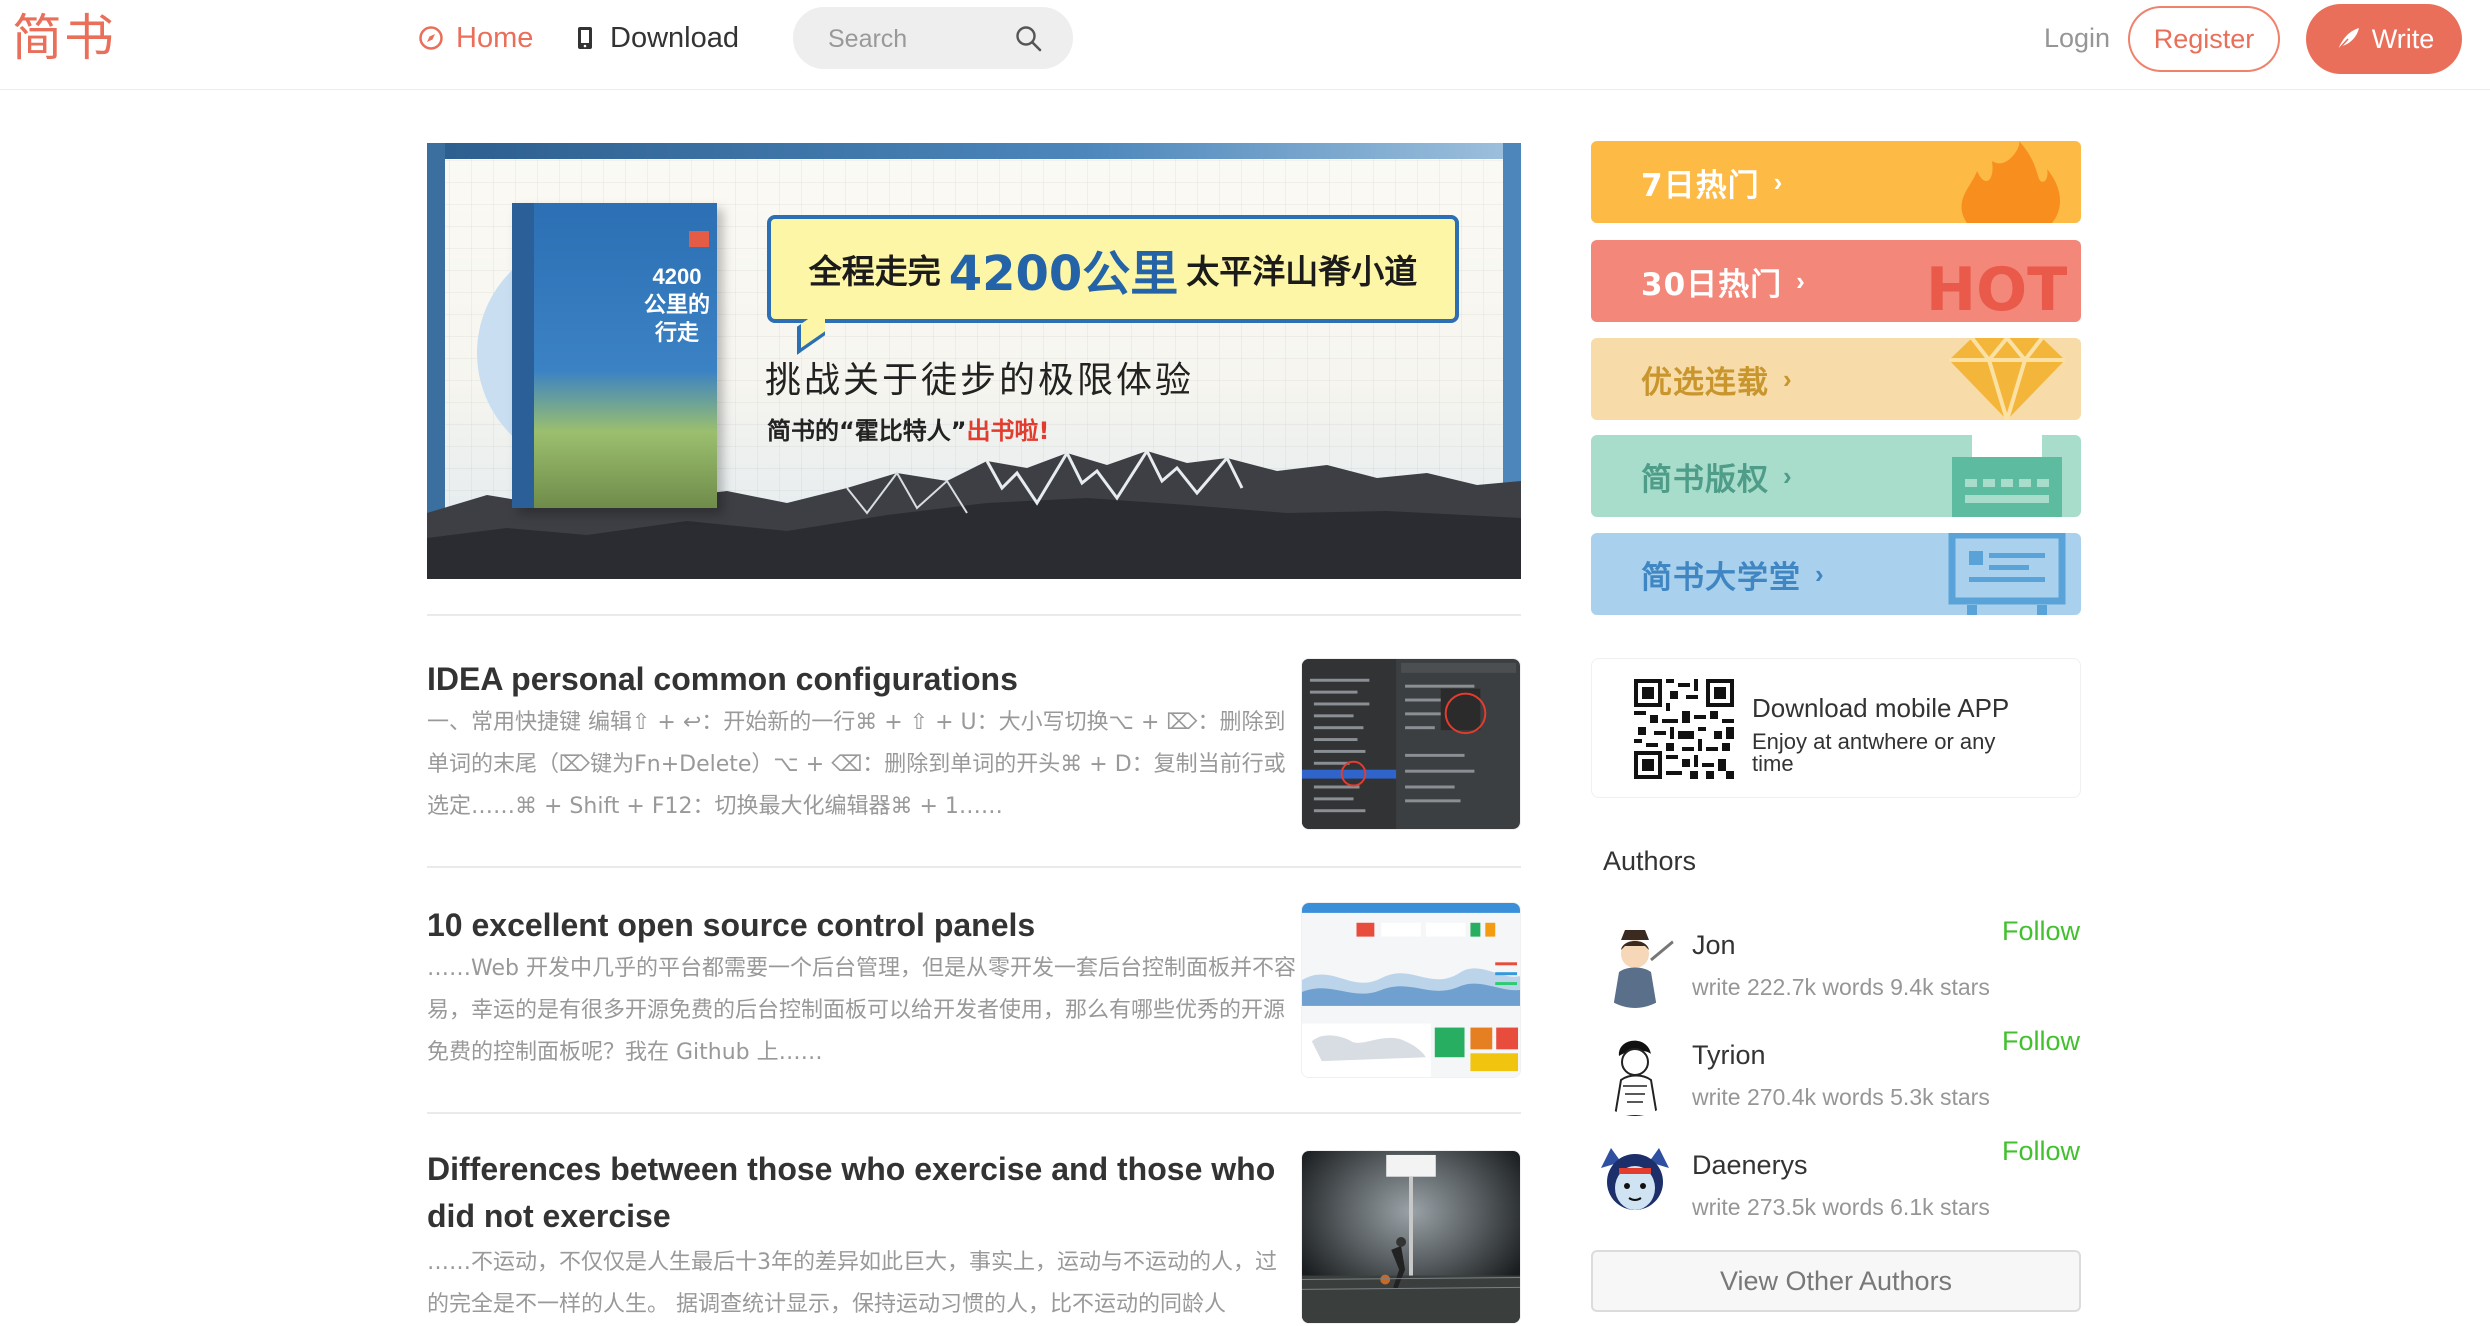 This screenshot has height=1326, width=2490. What do you see at coordinates (674, 37) in the screenshot?
I see `nav-download-label: Download` at bounding box center [674, 37].